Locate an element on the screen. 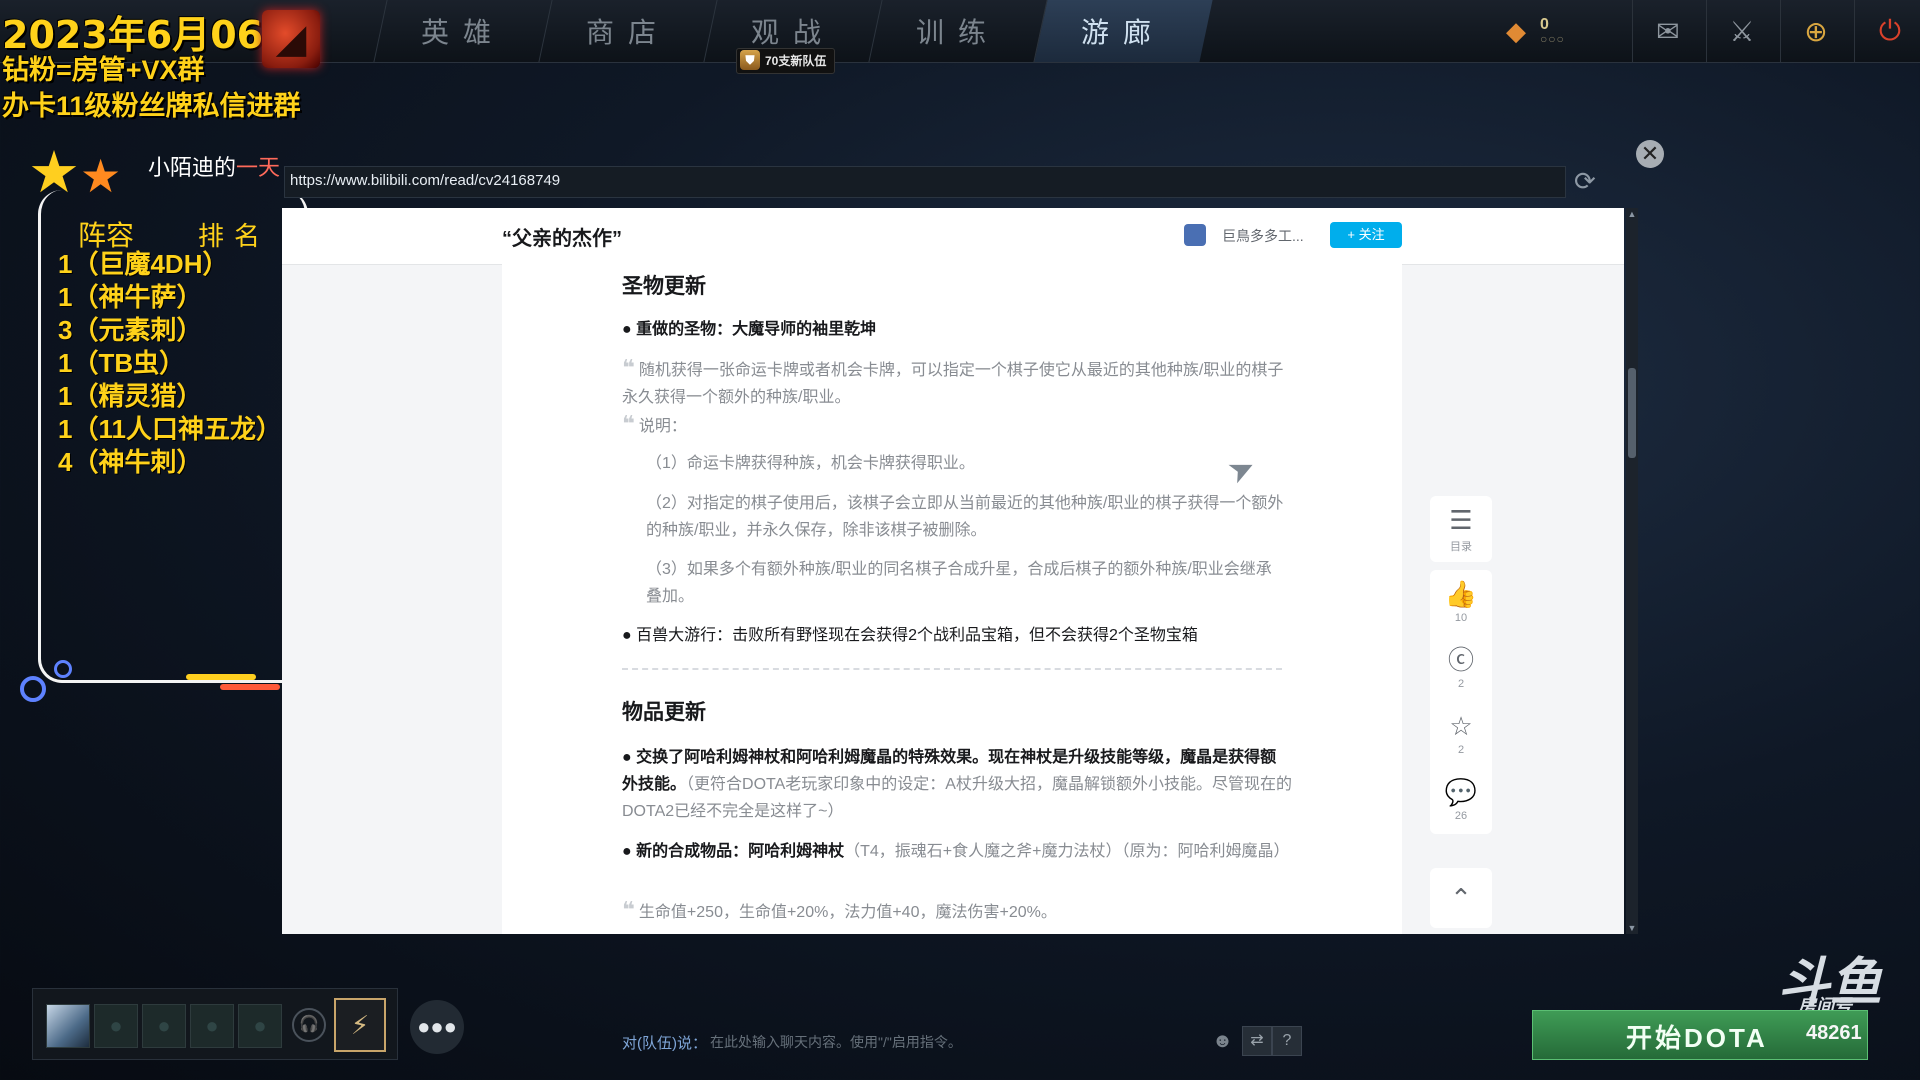 Image resolution: width=1920 pixels, height=1080 pixels. mail-icon: ✉ is located at coordinates (1667, 31).